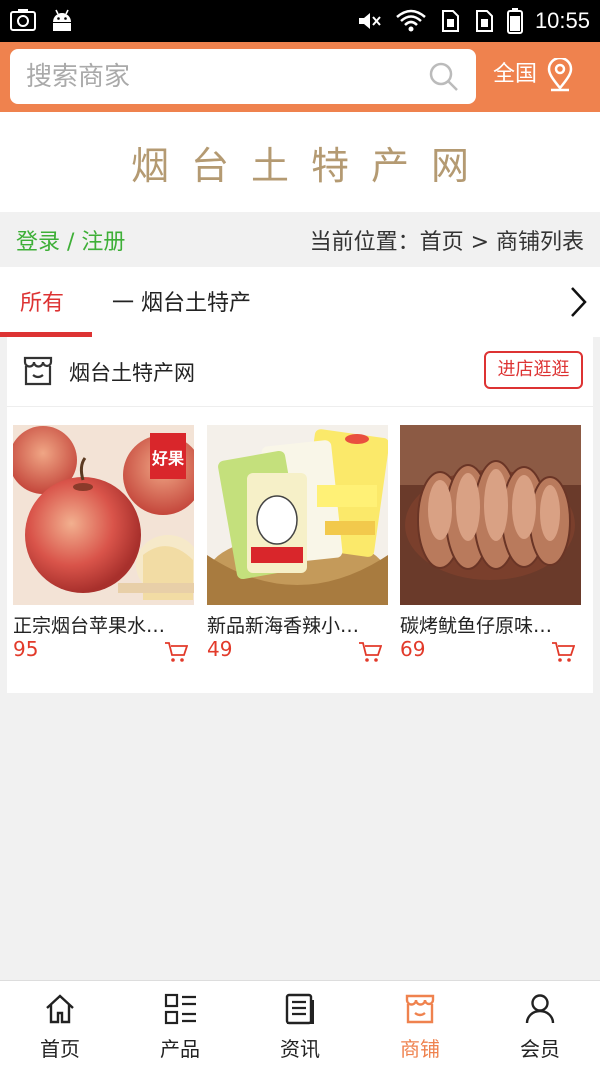 The image size is (600, 1067). Describe the element at coordinates (515, 74) in the screenshot. I see `region-label: 全国` at that location.